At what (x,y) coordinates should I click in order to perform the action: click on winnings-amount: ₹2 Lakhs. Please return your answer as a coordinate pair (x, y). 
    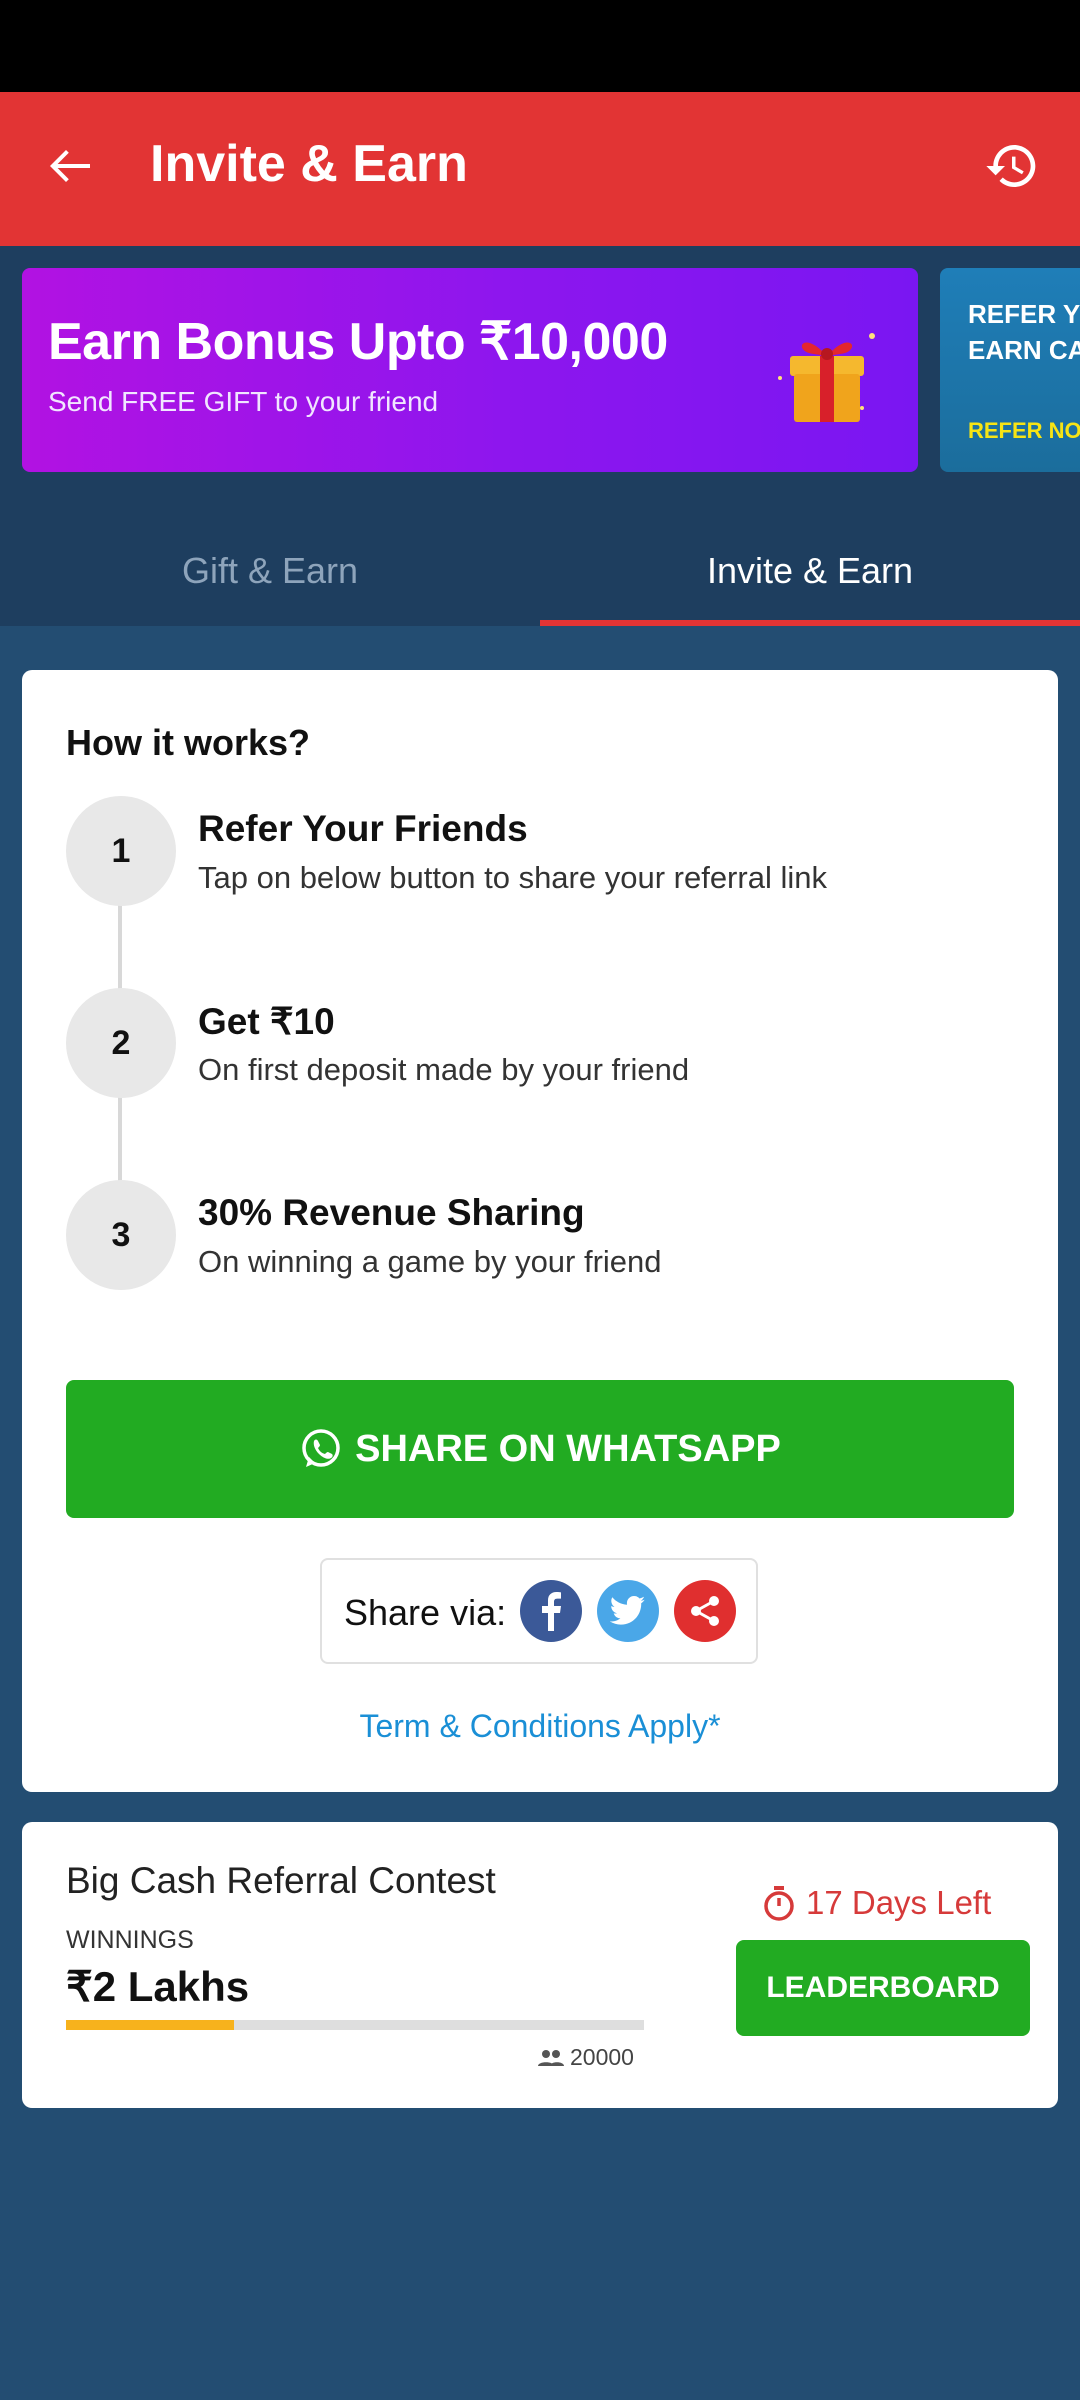
    Looking at the image, I should click on (158, 1986).